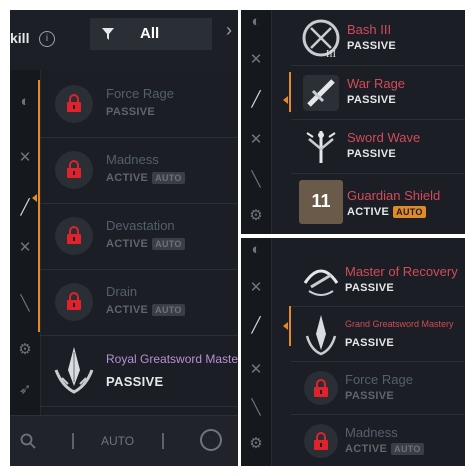 Image resolution: width=476 pixels, height=476 pixels. I want to click on skill-name: Sword Wave, so click(384, 137).